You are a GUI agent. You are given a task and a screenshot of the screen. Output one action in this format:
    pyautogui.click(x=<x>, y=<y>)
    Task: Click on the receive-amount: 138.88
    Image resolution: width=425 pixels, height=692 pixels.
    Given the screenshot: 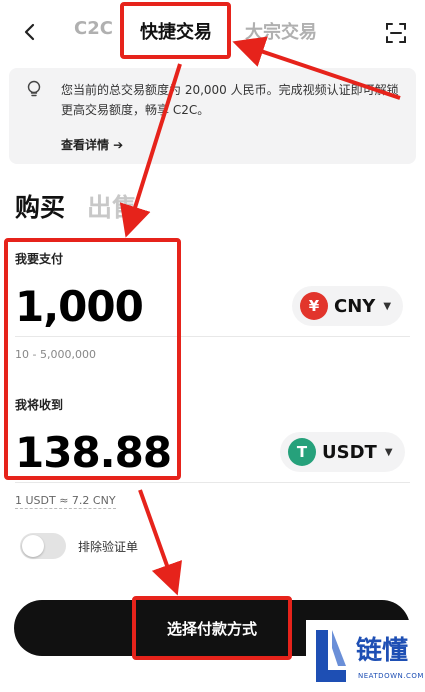 What is the action you would take?
    pyautogui.click(x=93, y=452)
    